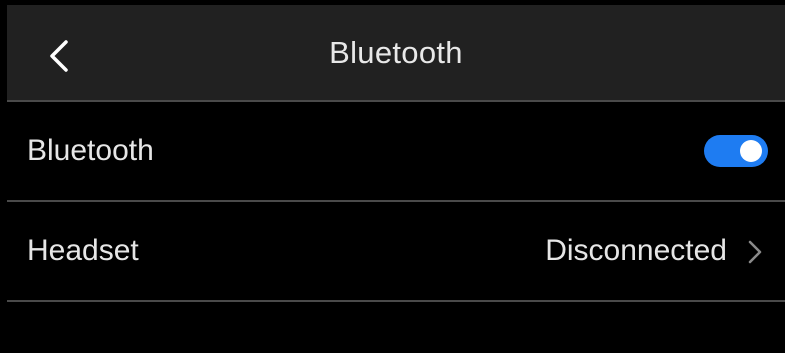 Image resolution: width=785 pixels, height=353 pixels. What do you see at coordinates (396, 328) in the screenshot?
I see `empty-list-area` at bounding box center [396, 328].